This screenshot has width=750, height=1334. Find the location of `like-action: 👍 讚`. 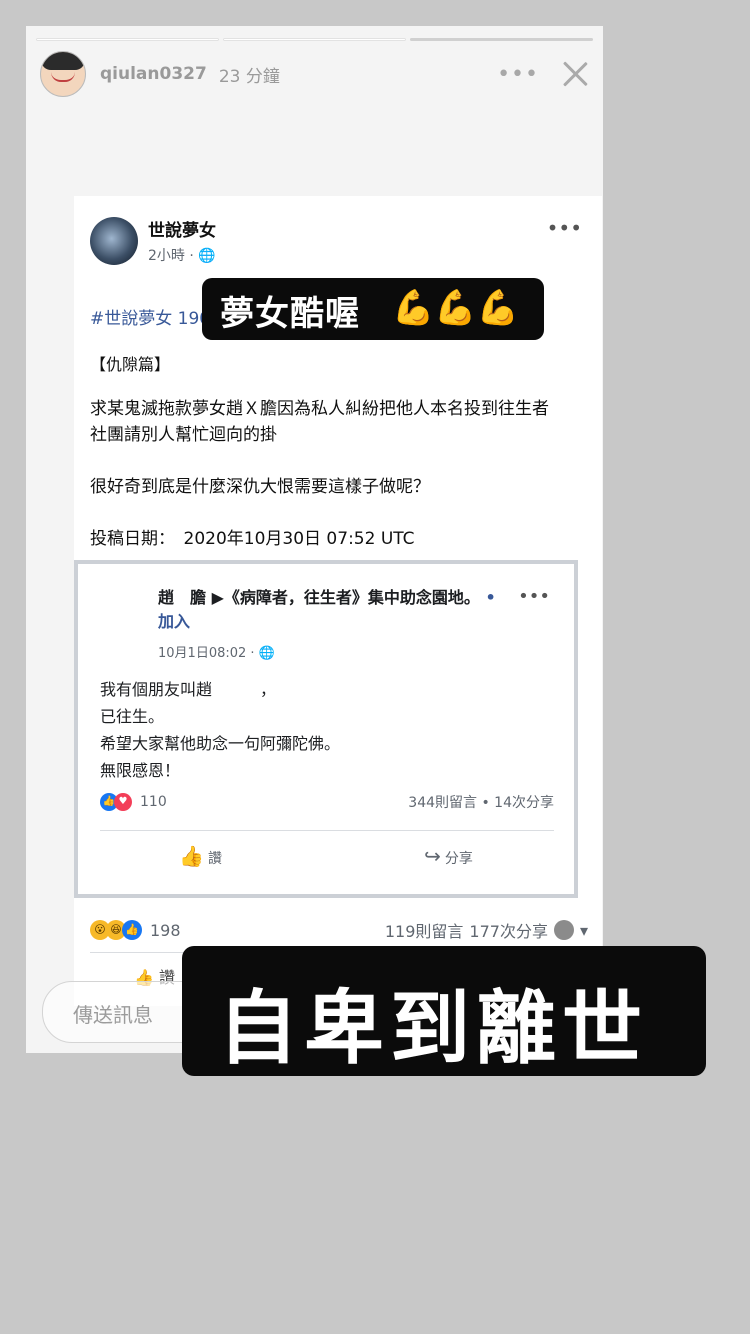

like-action: 👍 讚 is located at coordinates (200, 856).